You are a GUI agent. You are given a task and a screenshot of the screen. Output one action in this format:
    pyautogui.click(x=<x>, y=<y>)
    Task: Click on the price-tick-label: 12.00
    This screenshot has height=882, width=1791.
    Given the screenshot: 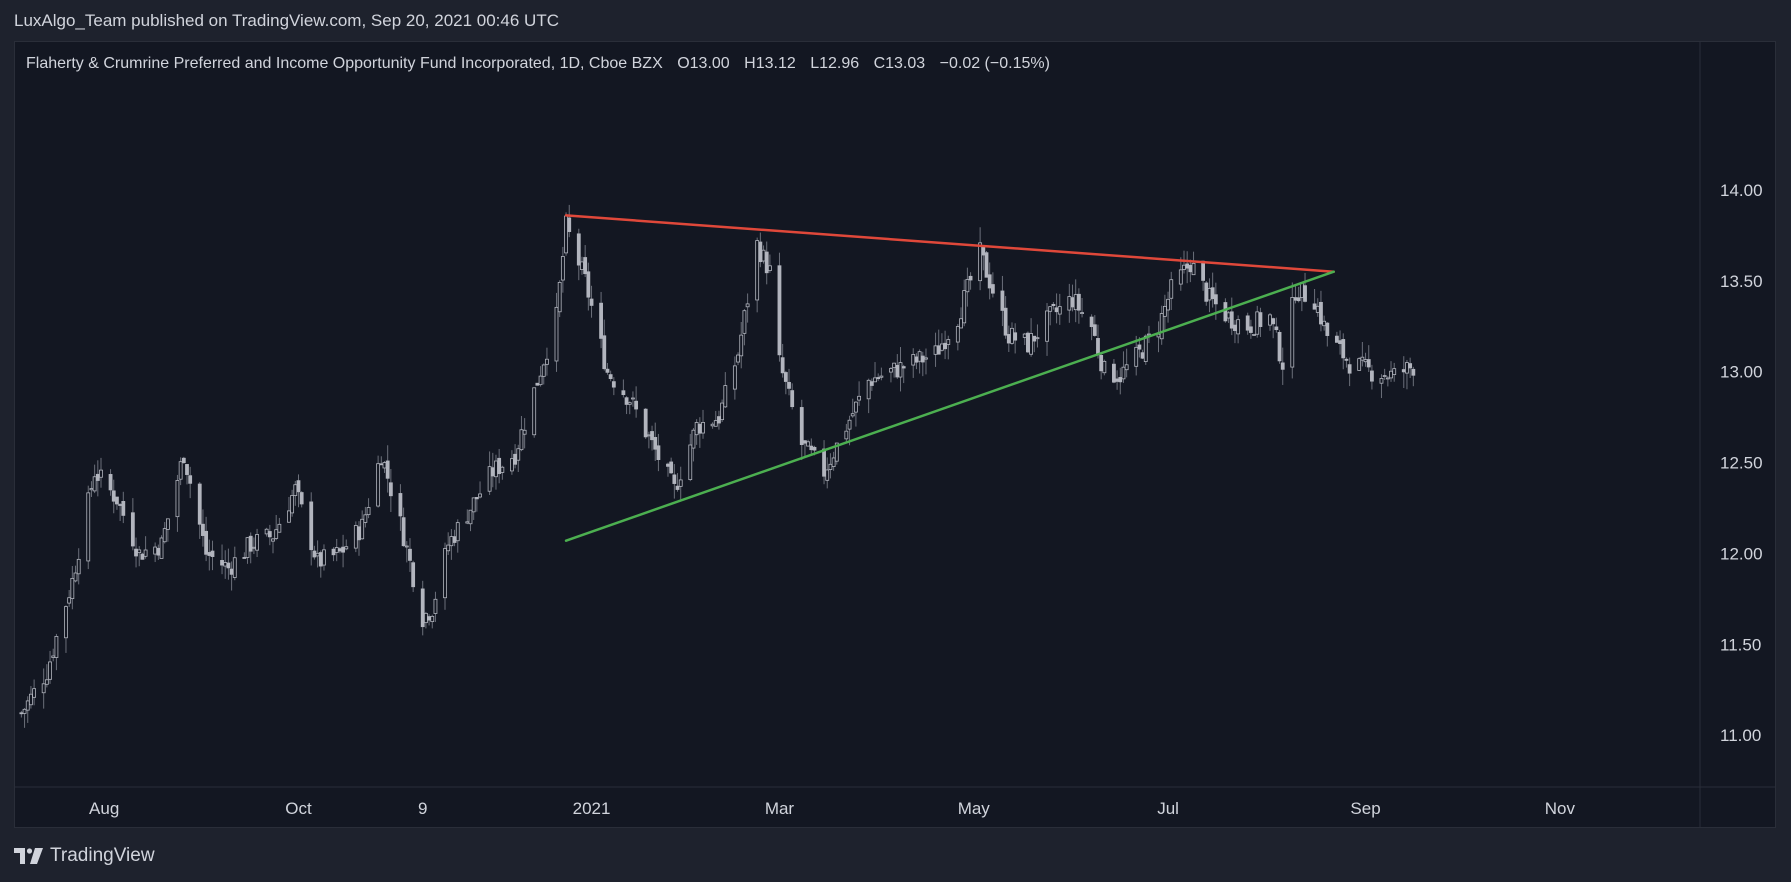 What is the action you would take?
    pyautogui.click(x=1741, y=553)
    